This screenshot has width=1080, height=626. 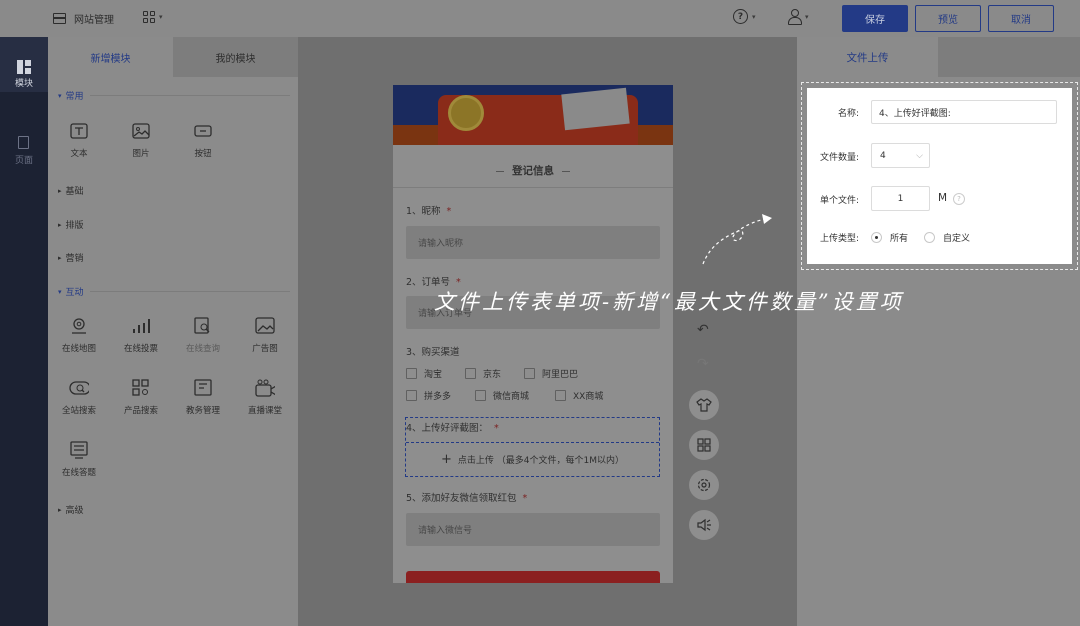 What do you see at coordinates (203, 131) in the screenshot?
I see `button-icon` at bounding box center [203, 131].